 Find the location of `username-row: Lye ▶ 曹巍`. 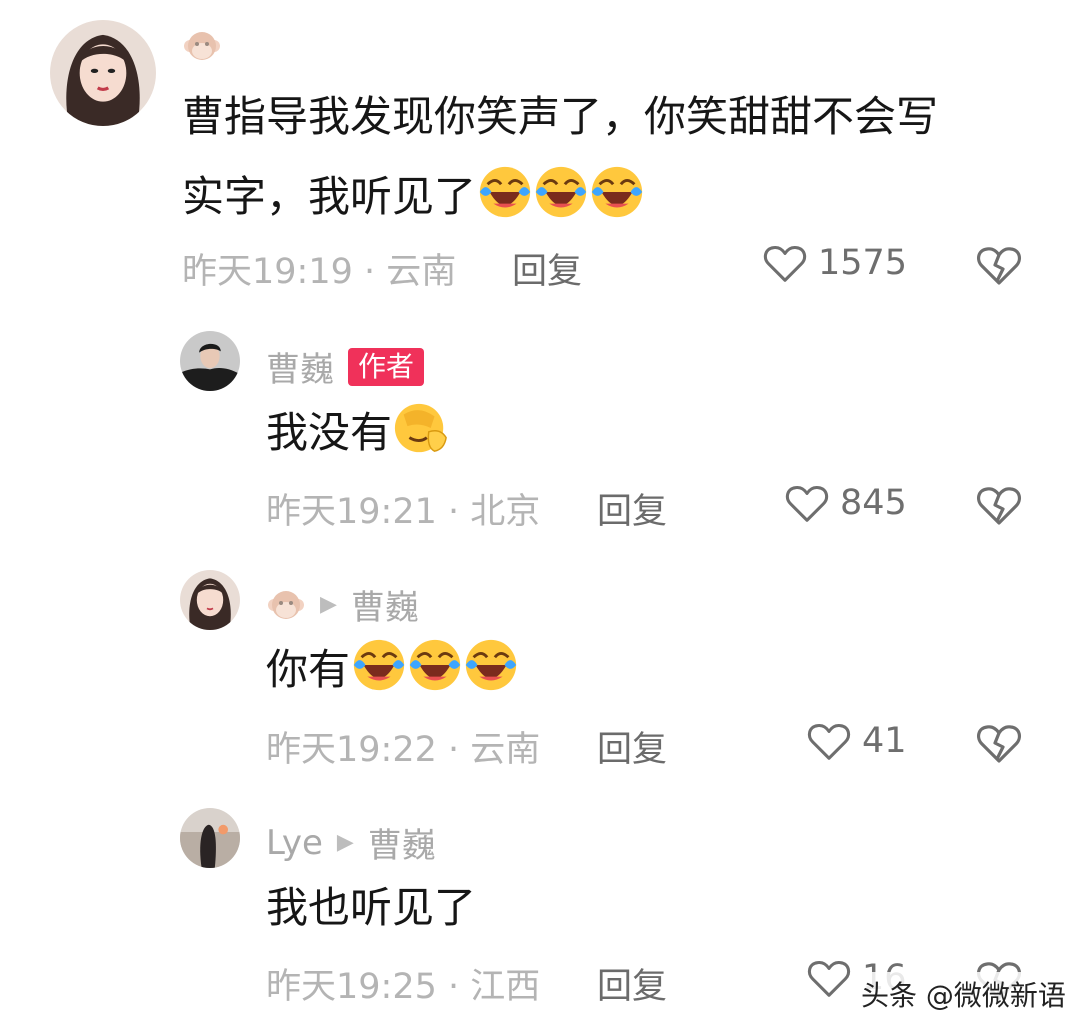

username-row: Lye ▶ 曹巍 is located at coordinates (351, 842).